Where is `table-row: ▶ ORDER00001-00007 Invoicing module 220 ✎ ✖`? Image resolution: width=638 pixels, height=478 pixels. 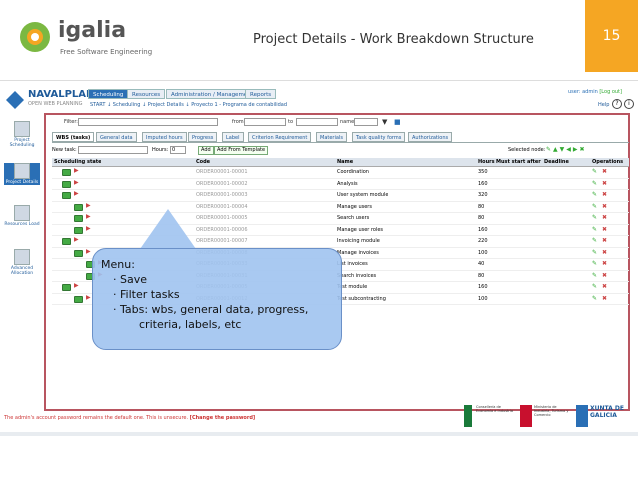 table-row: ▶ ORDER00001-00007 Invoicing module 220 ✎ ✖ is located at coordinates (340, 242).